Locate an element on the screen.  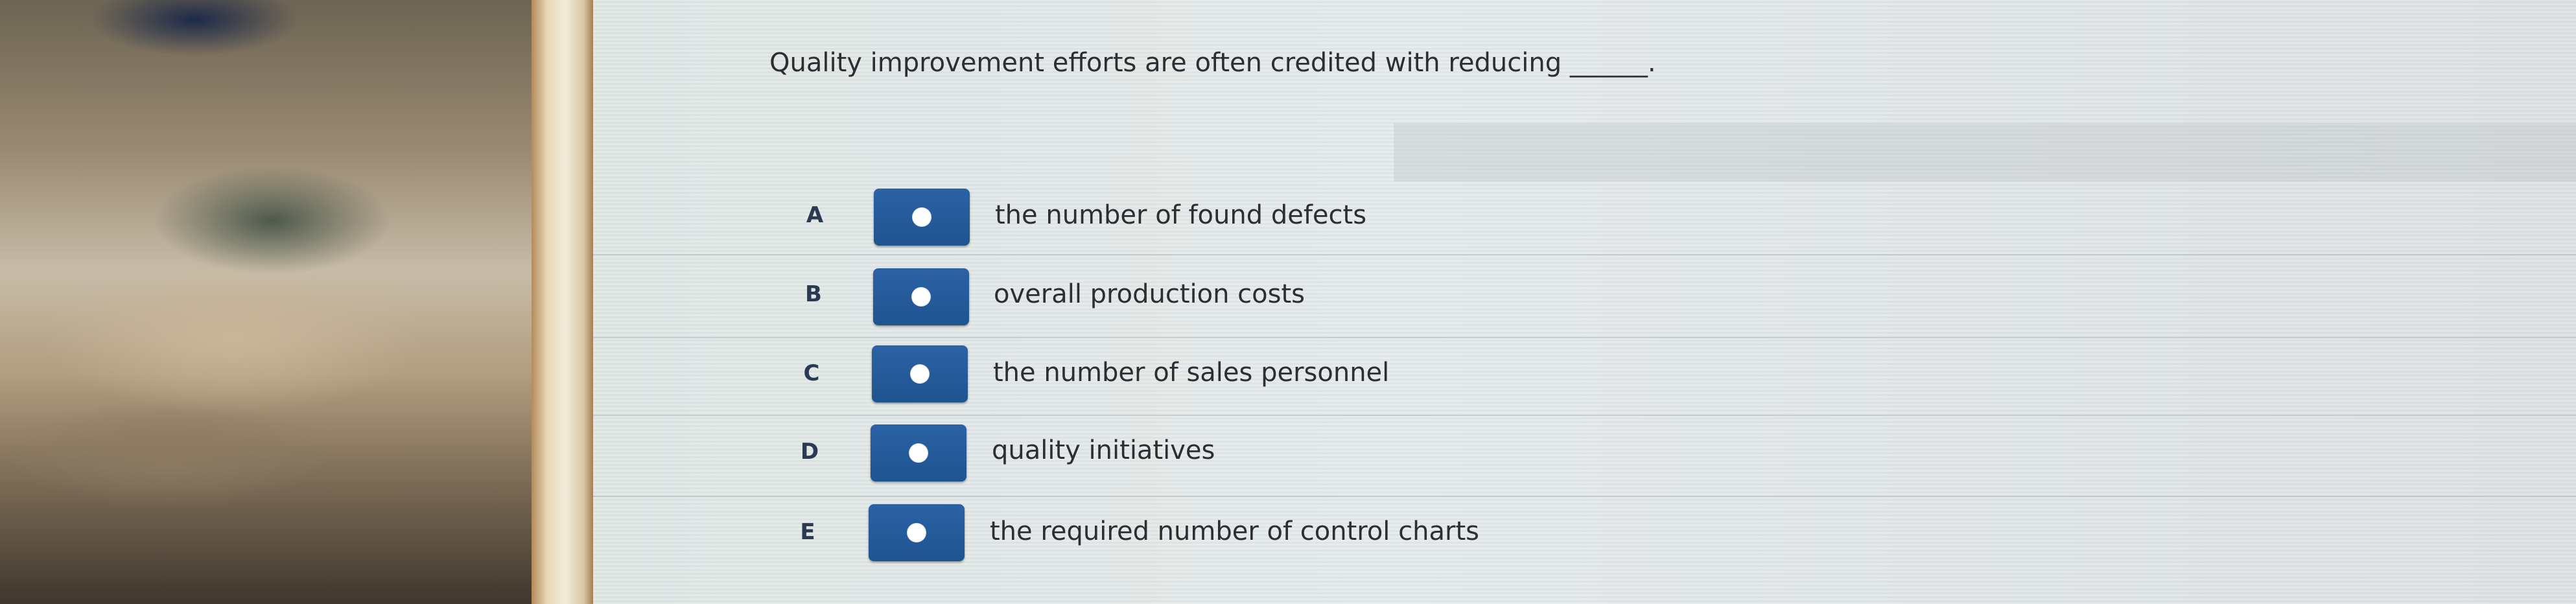
option-c-letter: C is located at coordinates (811, 373).